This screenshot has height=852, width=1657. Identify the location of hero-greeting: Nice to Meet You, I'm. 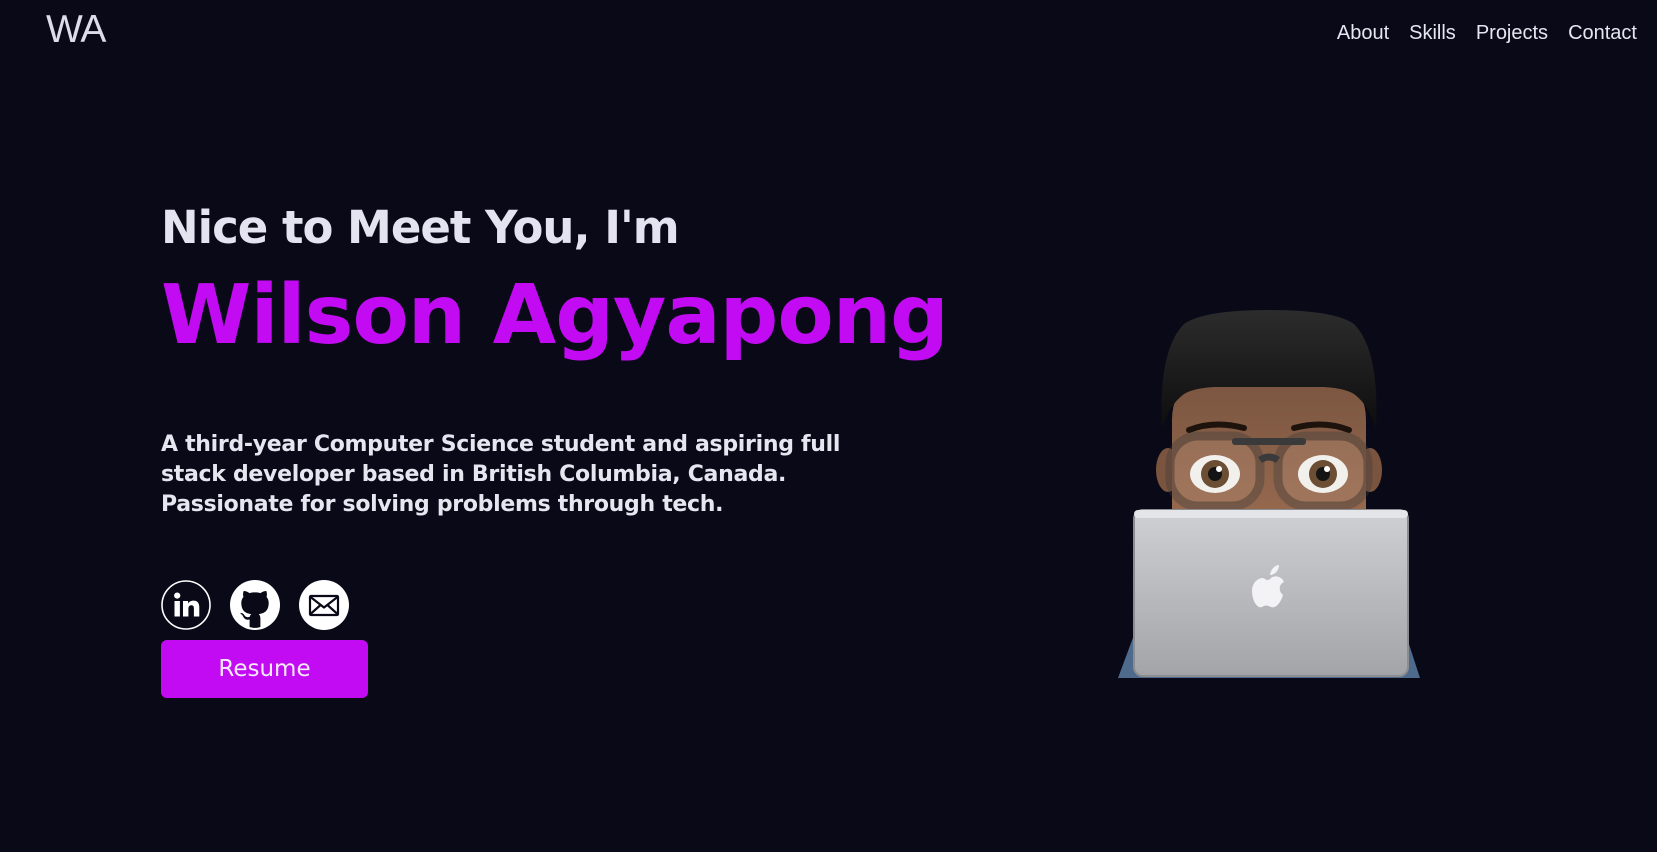
(420, 227).